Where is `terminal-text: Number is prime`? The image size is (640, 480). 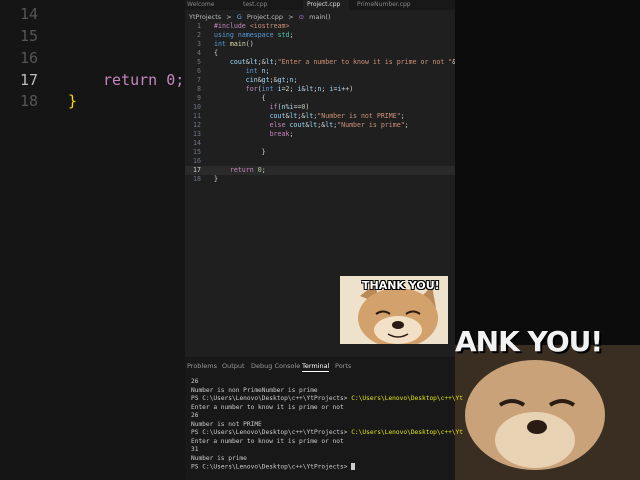 terminal-text: Number is prime is located at coordinates (219, 458).